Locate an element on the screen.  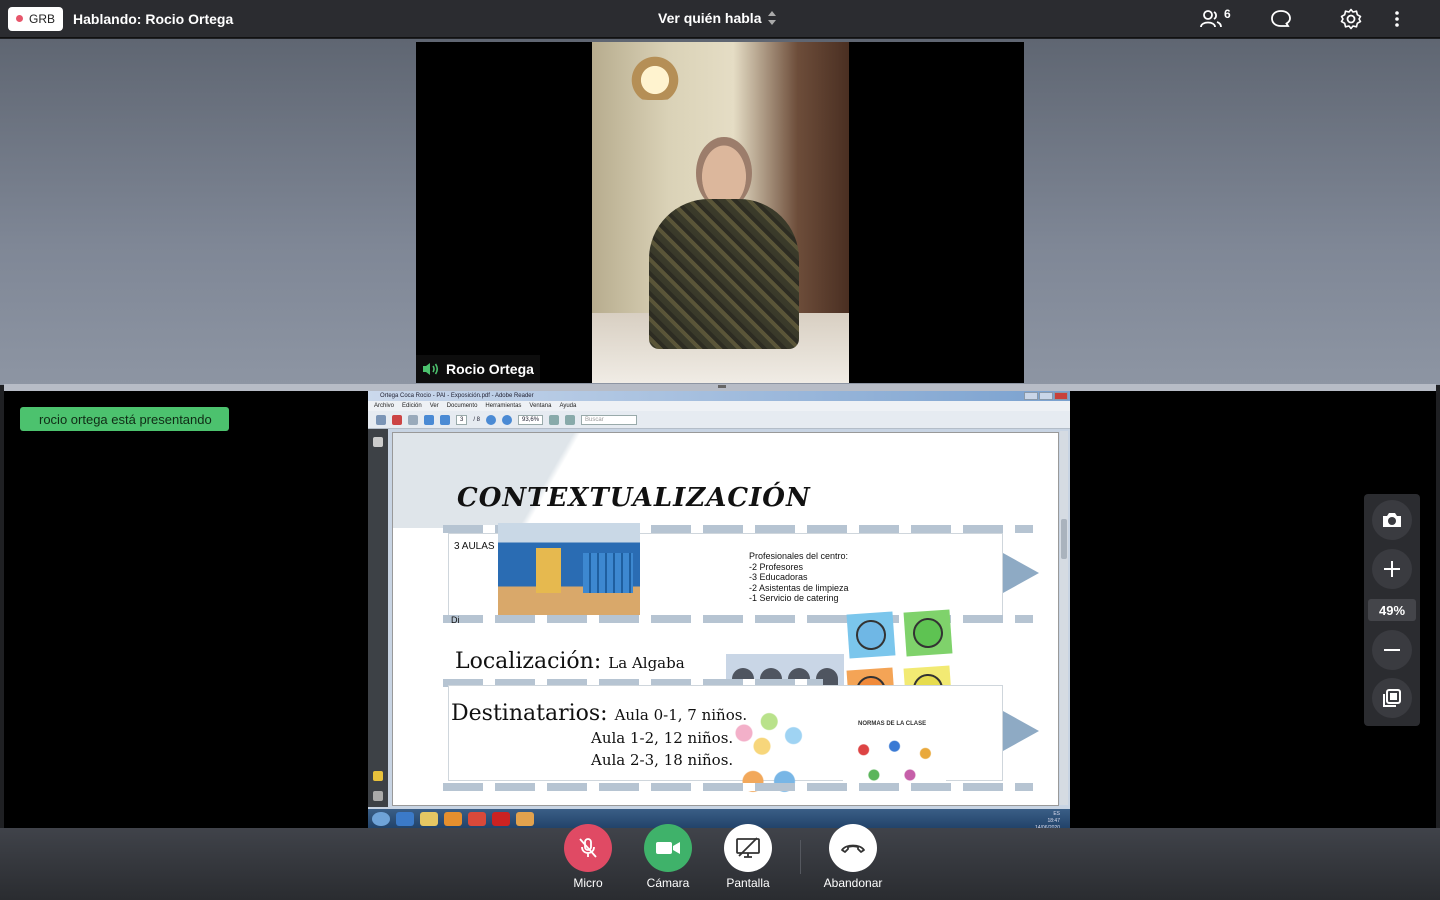
tray-language: ES is located at coordinates (1056, 814).